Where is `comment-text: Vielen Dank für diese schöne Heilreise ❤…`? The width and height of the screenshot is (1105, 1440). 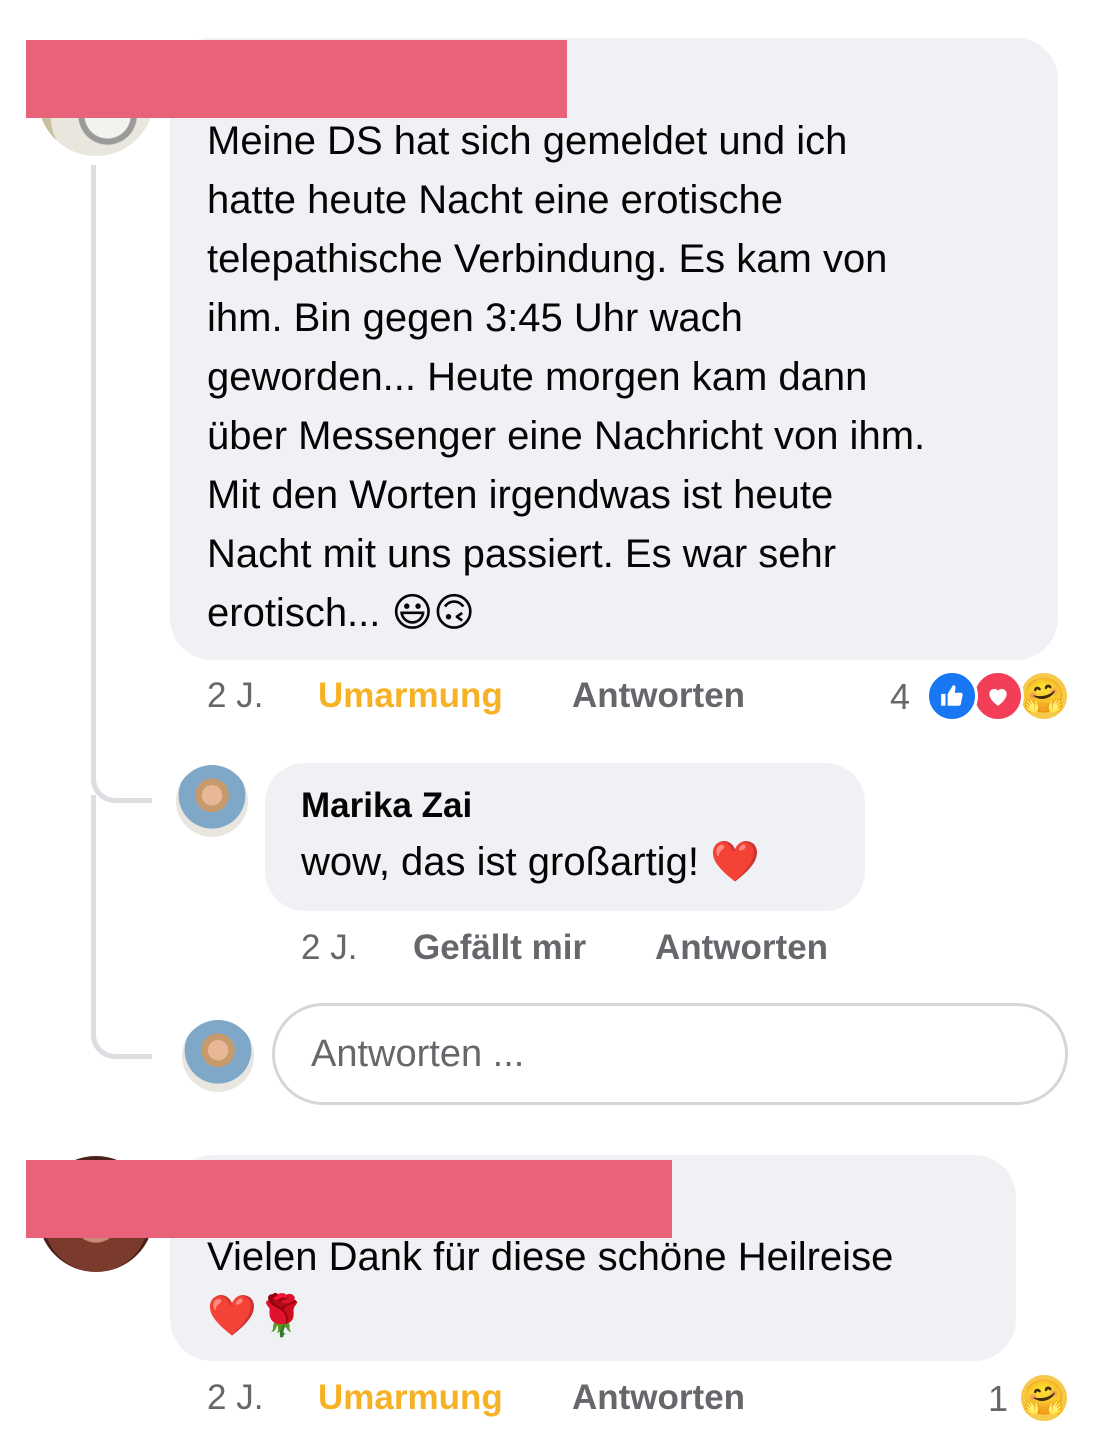
comment-text: Vielen Dank für diese schöne Heilreise ❤… is located at coordinates (550, 1286).